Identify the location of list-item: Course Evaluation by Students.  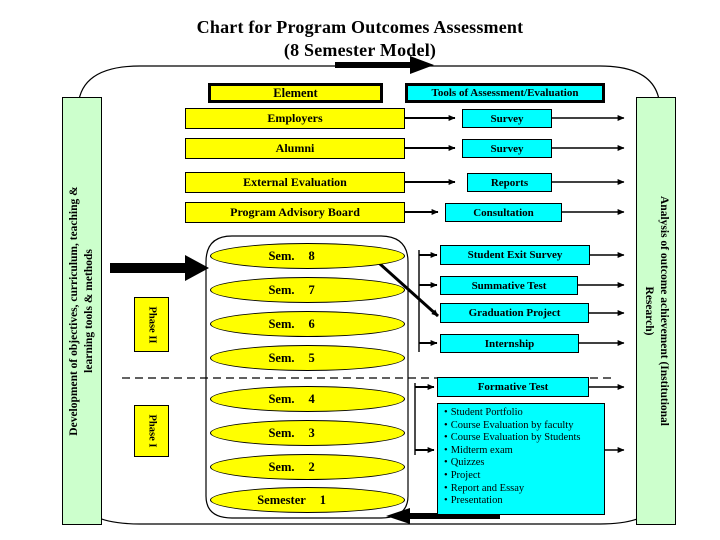
(524, 438).